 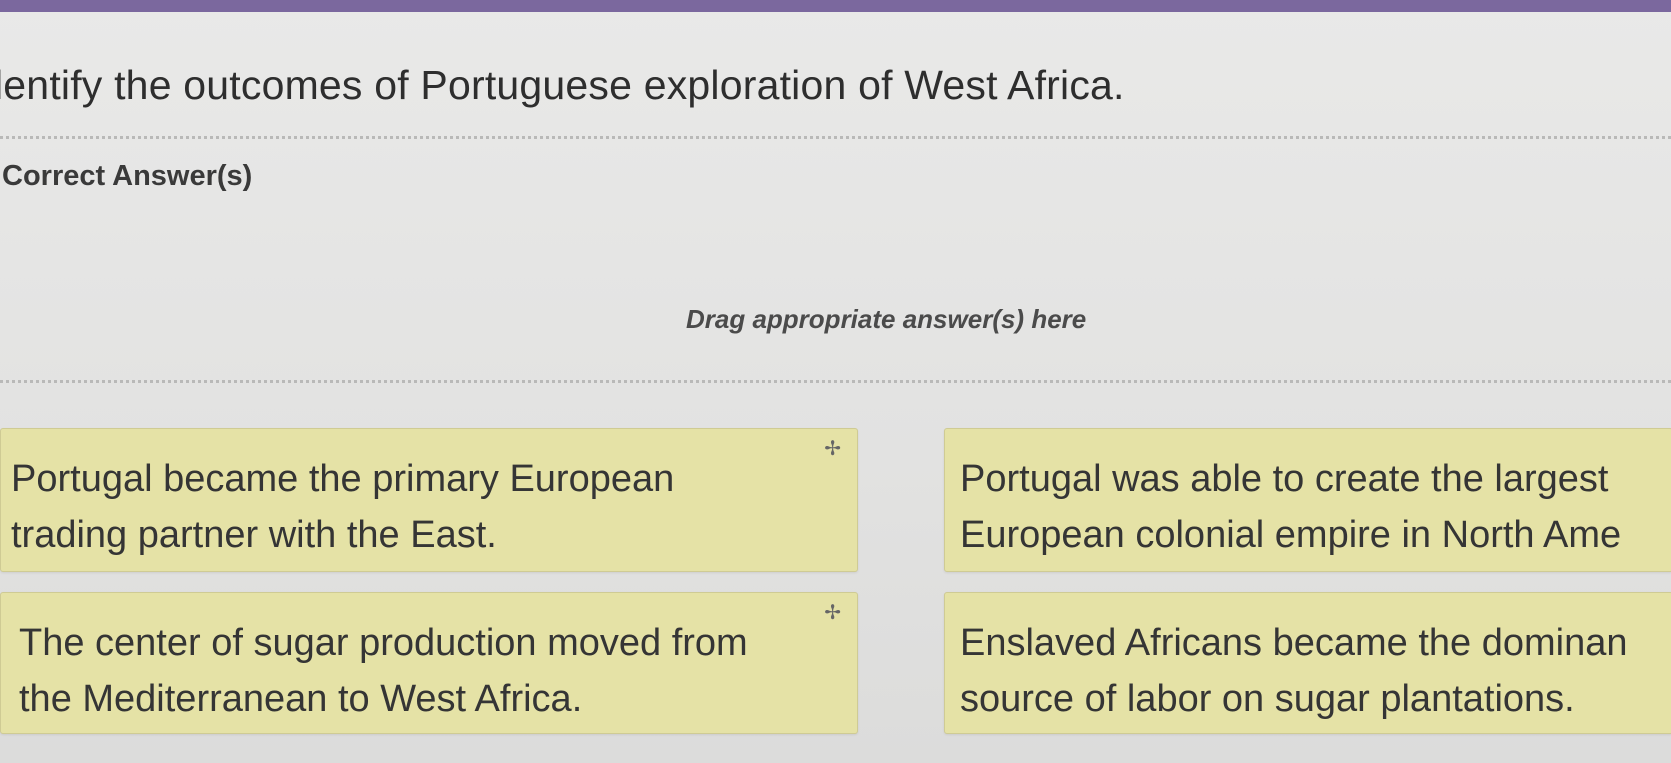 I want to click on answer-option-line: source of labor on sugar plantations., so click(x=1267, y=699).